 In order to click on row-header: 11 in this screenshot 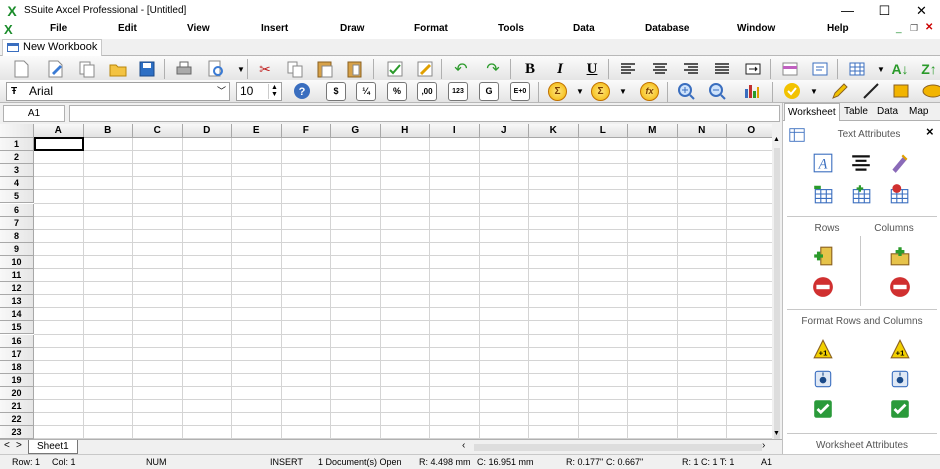, I will do `click(17, 276)`.